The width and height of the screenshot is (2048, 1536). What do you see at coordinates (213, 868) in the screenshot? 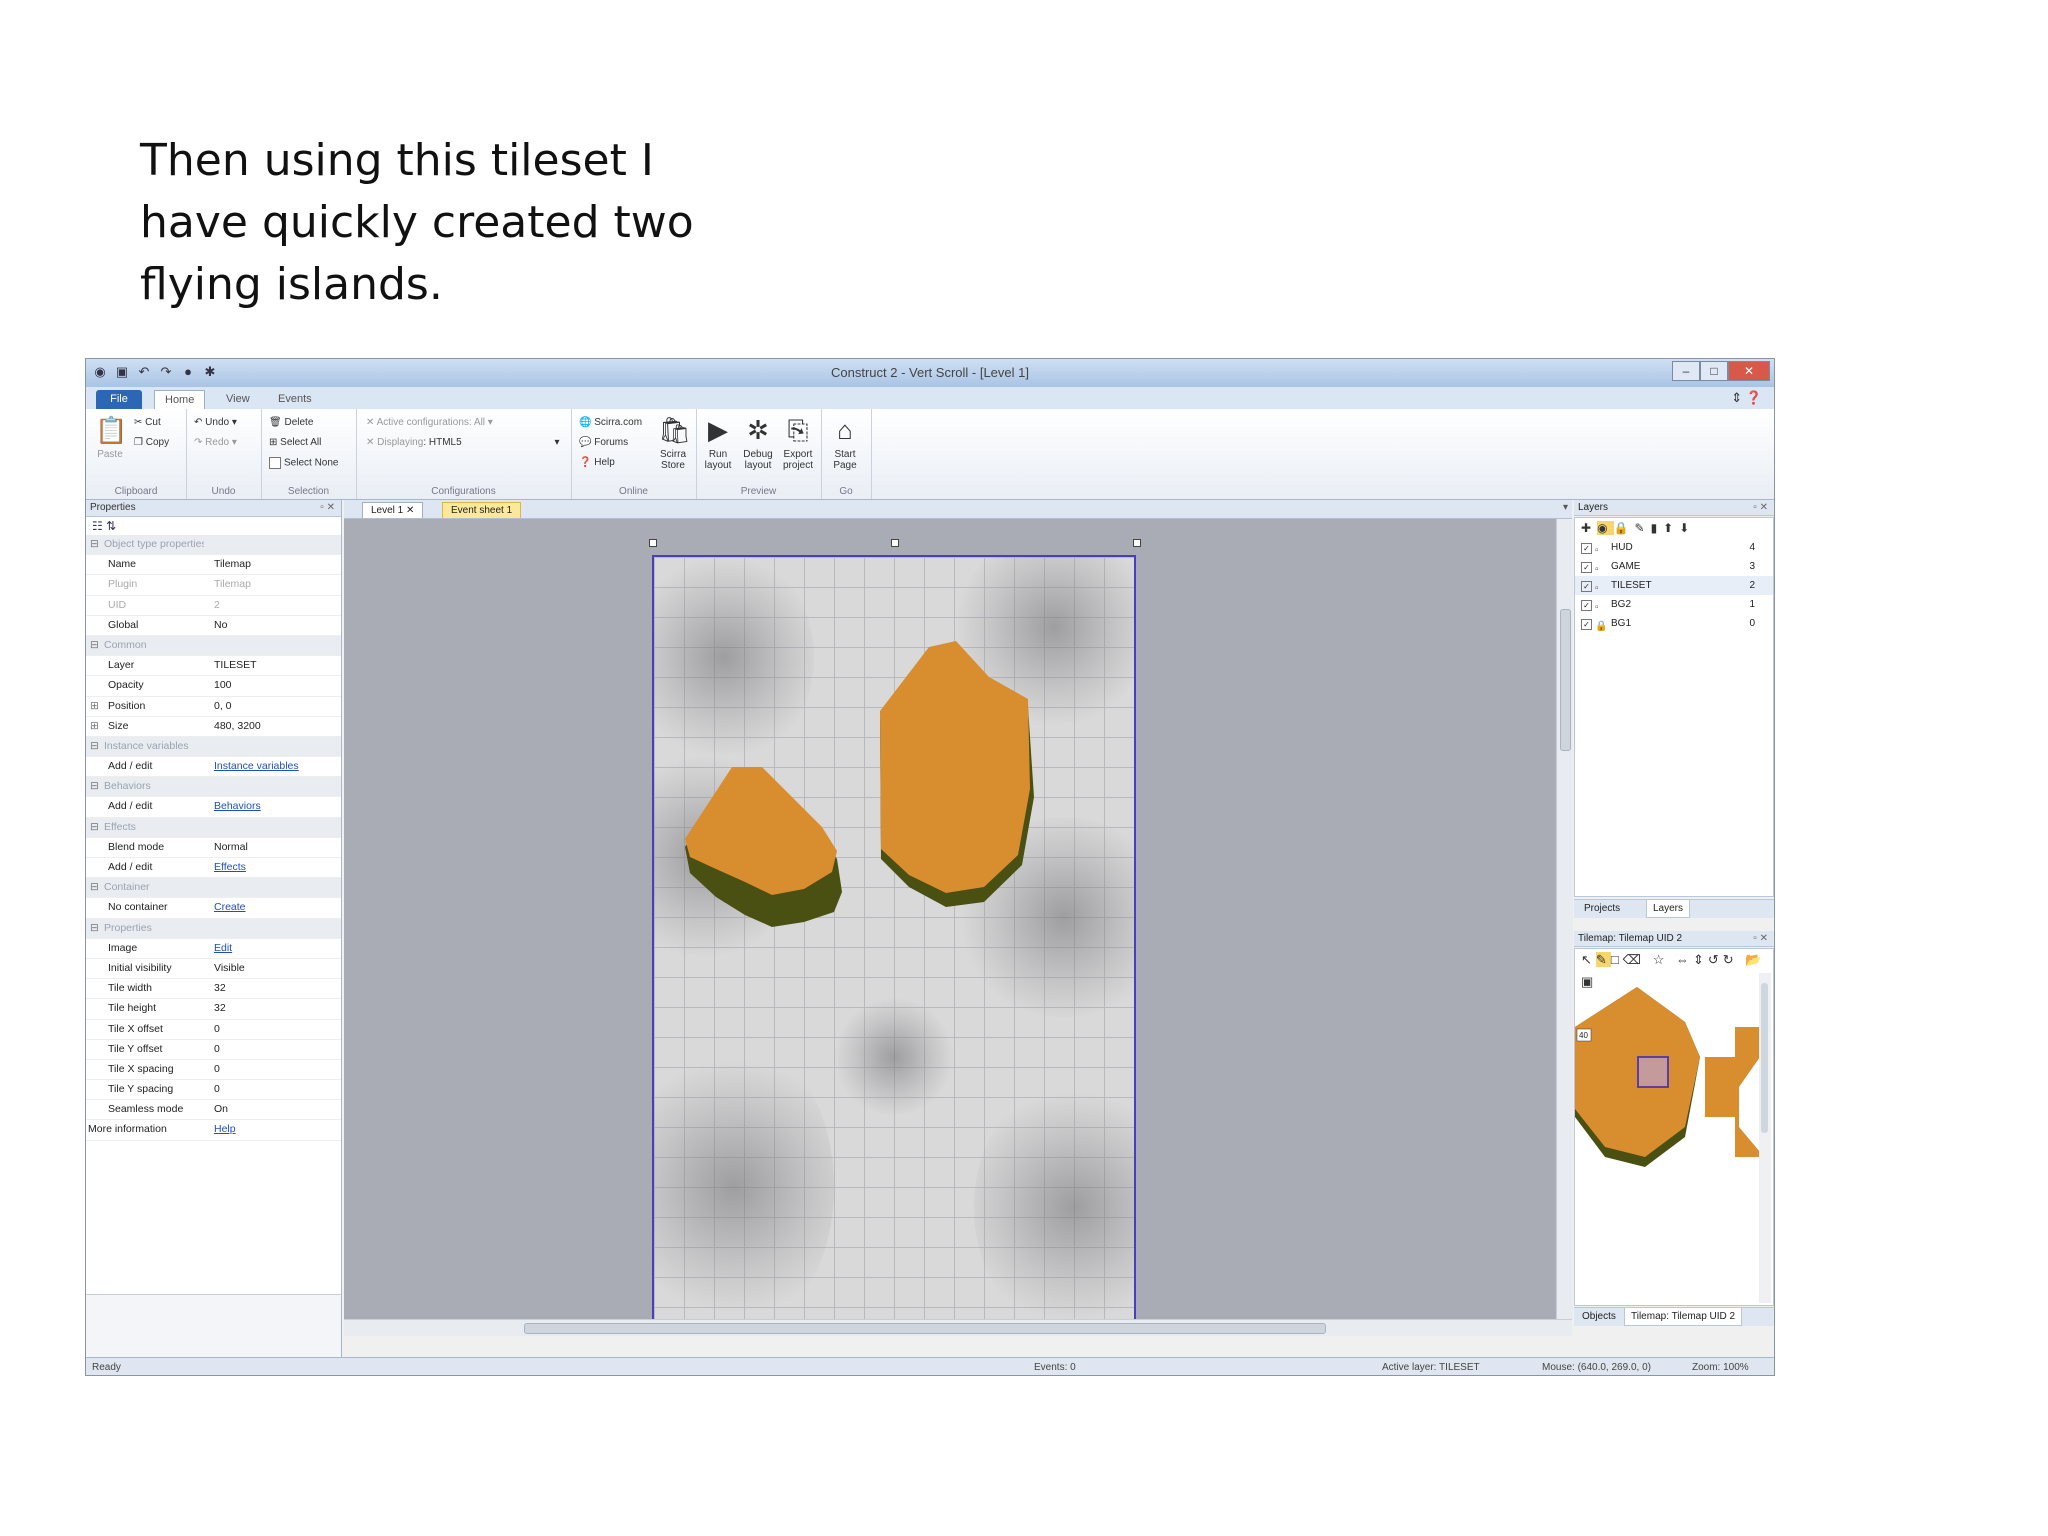
I see `property-row: Add / edit Effects` at bounding box center [213, 868].